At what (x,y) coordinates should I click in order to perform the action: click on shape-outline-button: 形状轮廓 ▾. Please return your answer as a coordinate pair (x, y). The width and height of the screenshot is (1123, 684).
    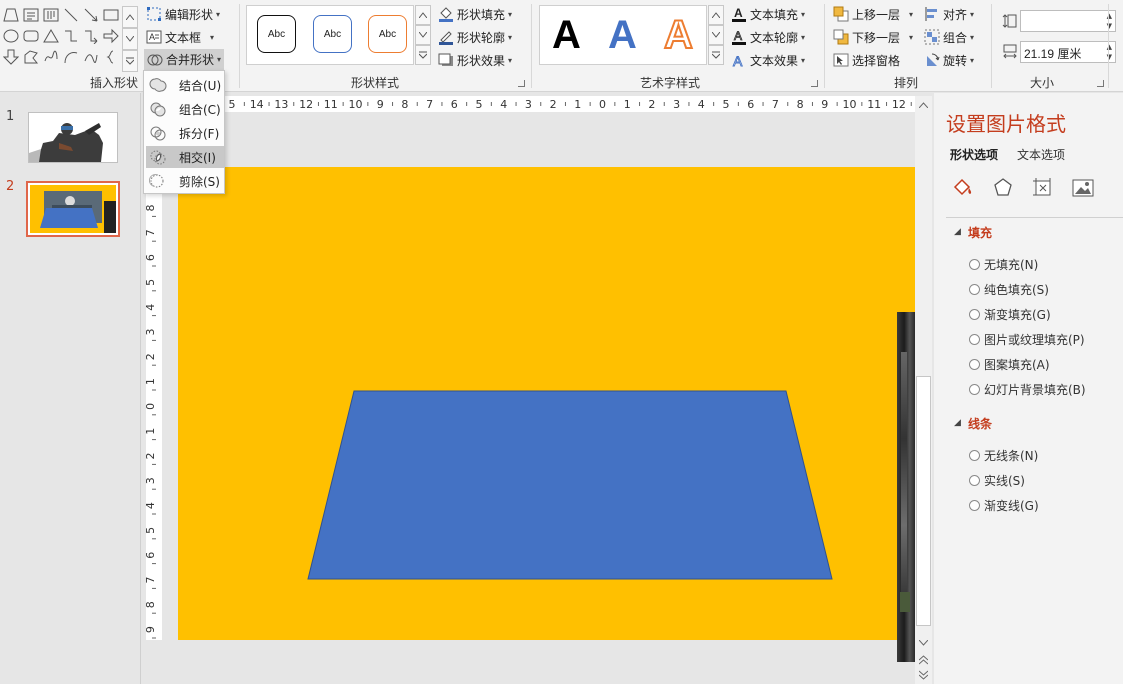
    Looking at the image, I should click on (475, 37).